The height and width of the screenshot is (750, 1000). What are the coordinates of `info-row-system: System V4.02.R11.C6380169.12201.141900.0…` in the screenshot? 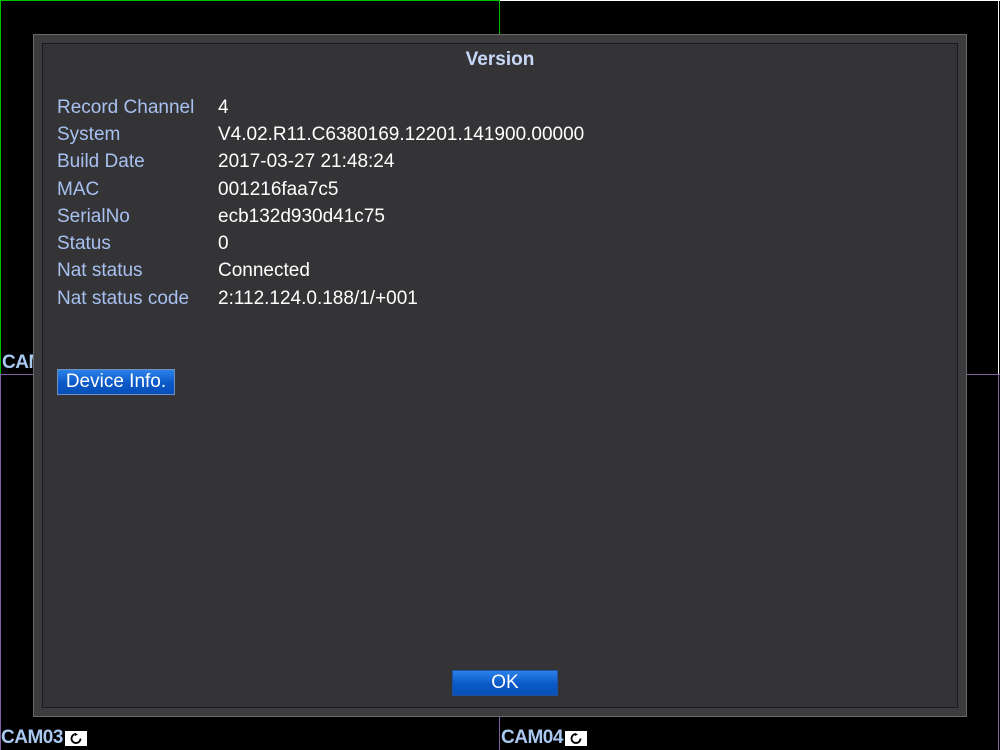 It's located at (320, 134).